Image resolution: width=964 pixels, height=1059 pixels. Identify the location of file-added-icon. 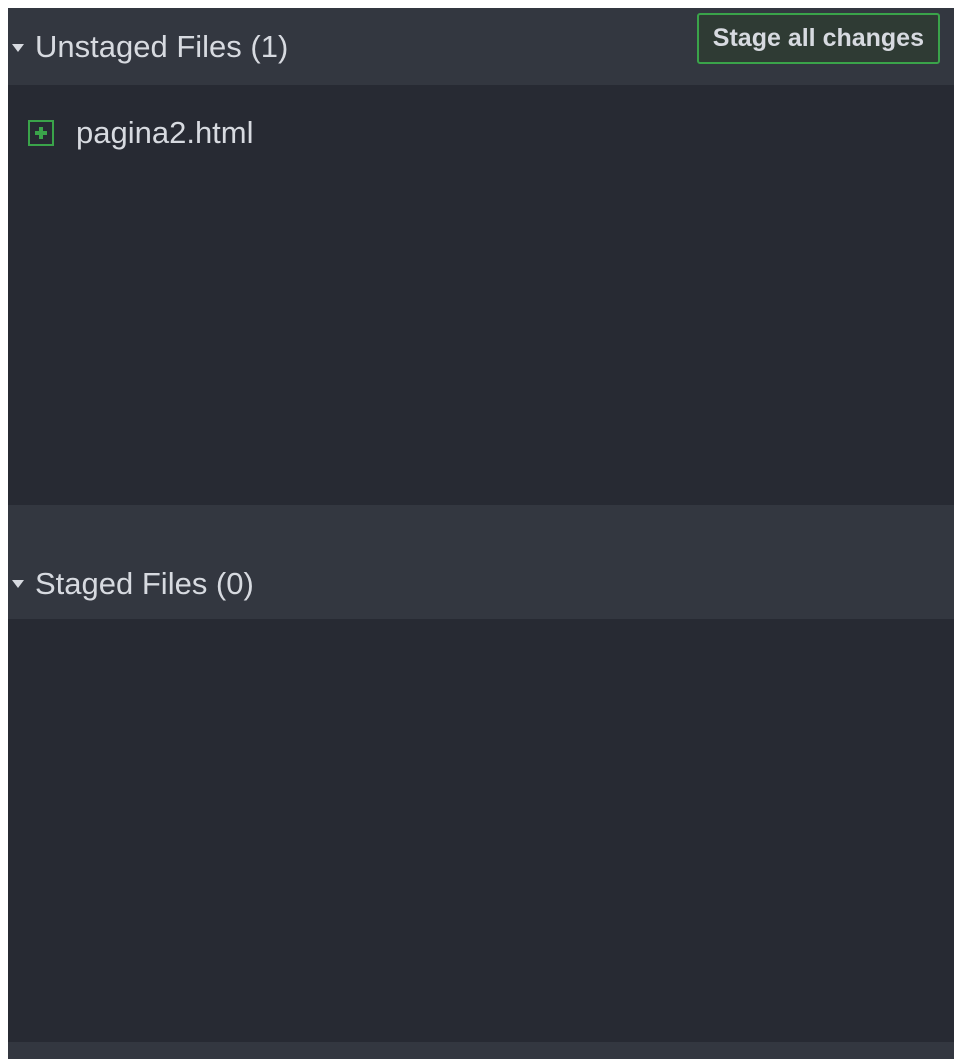
(41, 133).